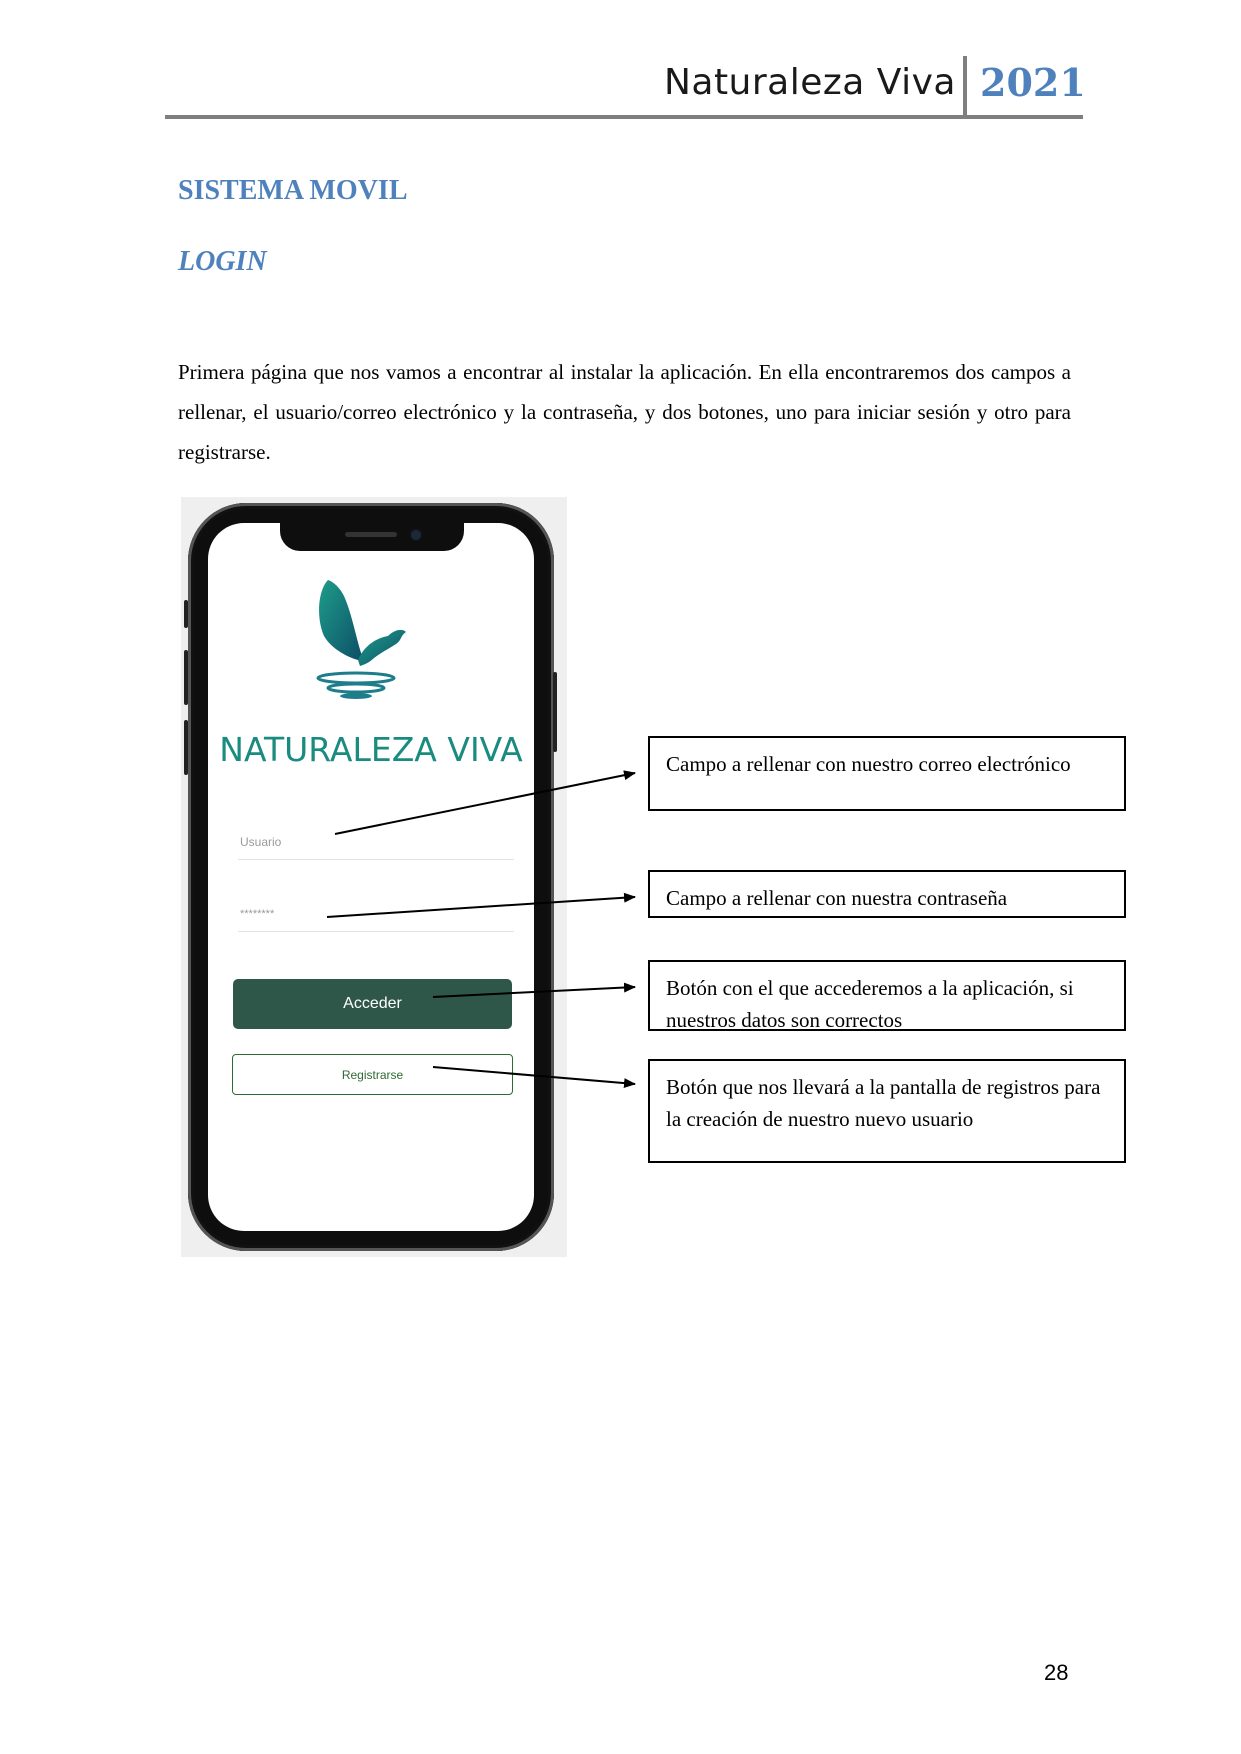 The image size is (1241, 1754). Describe the element at coordinates (372, 1074) in the screenshot. I see `register-button: Registrarse` at that location.